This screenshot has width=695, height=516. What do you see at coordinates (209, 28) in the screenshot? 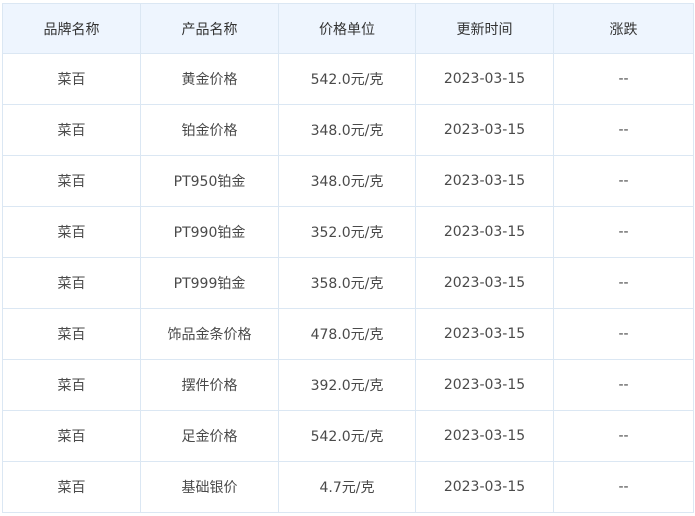
I see `header-product-name: 产品名称` at bounding box center [209, 28].